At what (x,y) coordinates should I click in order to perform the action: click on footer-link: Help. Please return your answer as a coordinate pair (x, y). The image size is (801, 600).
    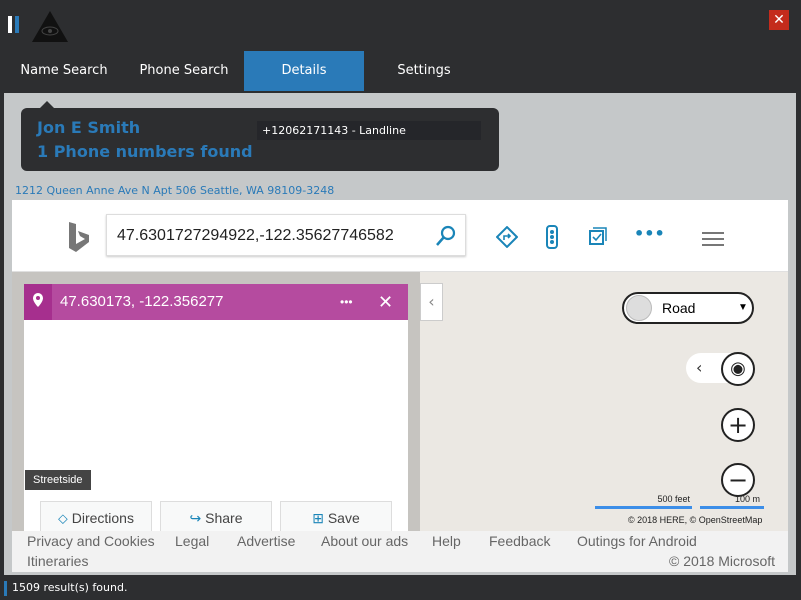
    Looking at the image, I should click on (446, 541).